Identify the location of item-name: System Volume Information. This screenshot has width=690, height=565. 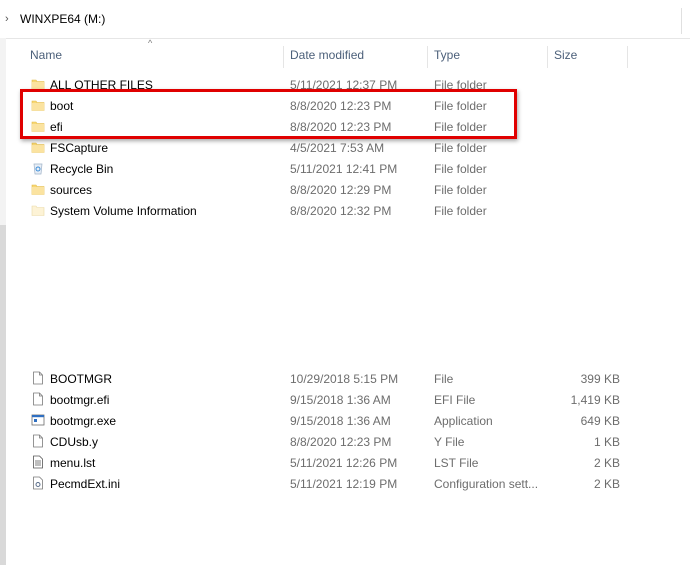
(123, 211).